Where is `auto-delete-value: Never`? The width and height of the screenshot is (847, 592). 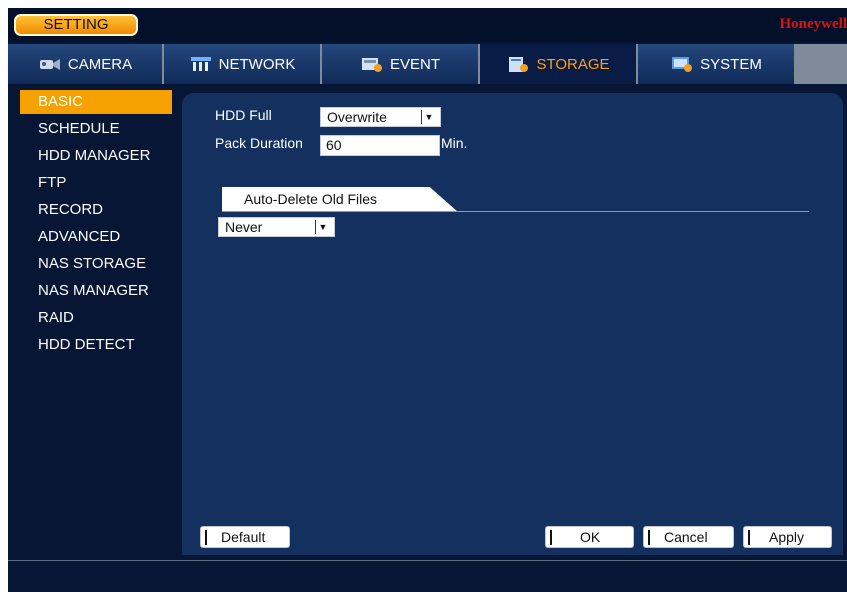
auto-delete-value: Never is located at coordinates (244, 227).